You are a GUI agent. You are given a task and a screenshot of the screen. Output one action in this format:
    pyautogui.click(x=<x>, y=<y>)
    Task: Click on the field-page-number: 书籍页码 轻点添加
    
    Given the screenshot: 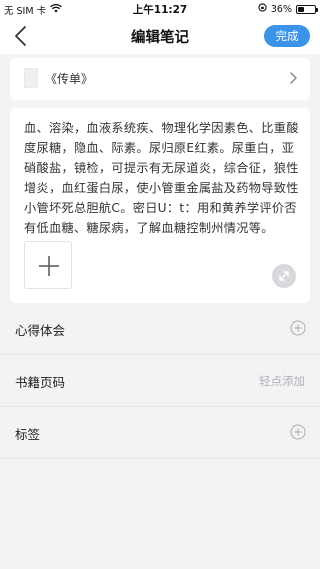 What is the action you would take?
    pyautogui.click(x=160, y=381)
    